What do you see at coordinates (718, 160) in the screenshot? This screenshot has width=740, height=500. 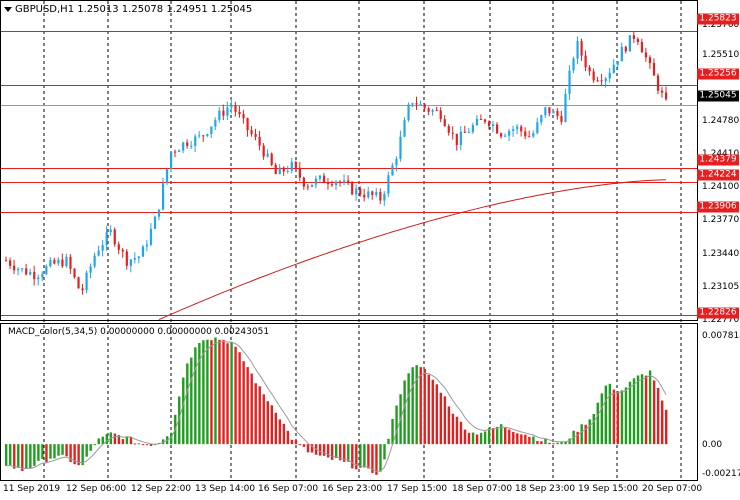 I see `level-tag: 1.24379` at bounding box center [718, 160].